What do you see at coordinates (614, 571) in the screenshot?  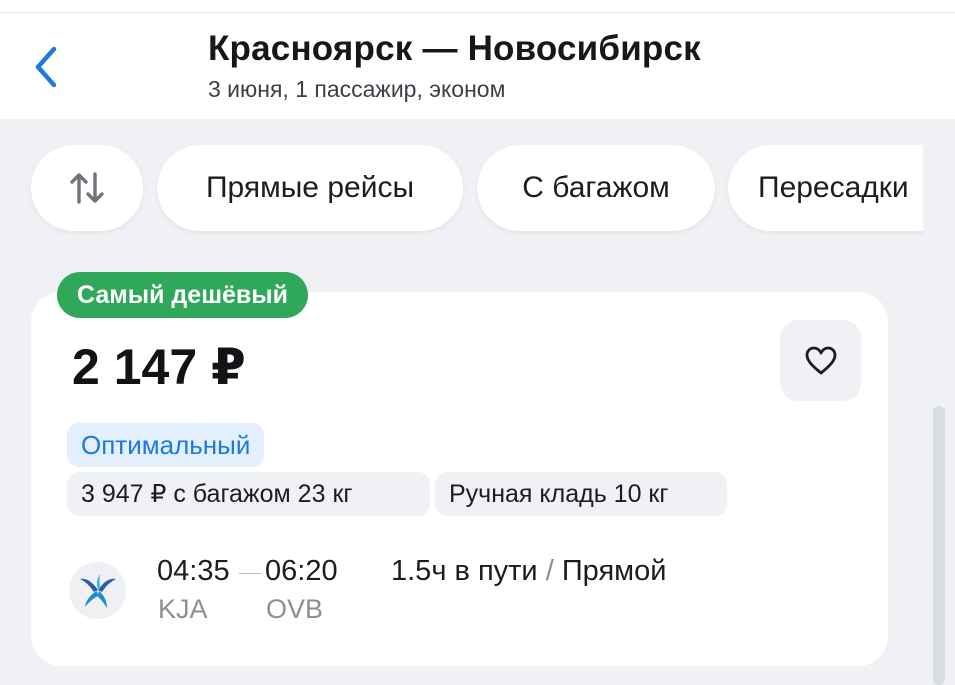 I see `stops-text: Прямой` at bounding box center [614, 571].